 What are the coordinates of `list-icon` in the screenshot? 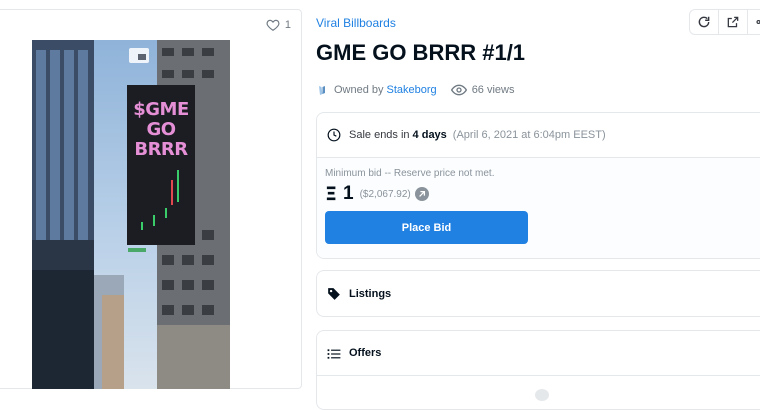 It's located at (334, 354).